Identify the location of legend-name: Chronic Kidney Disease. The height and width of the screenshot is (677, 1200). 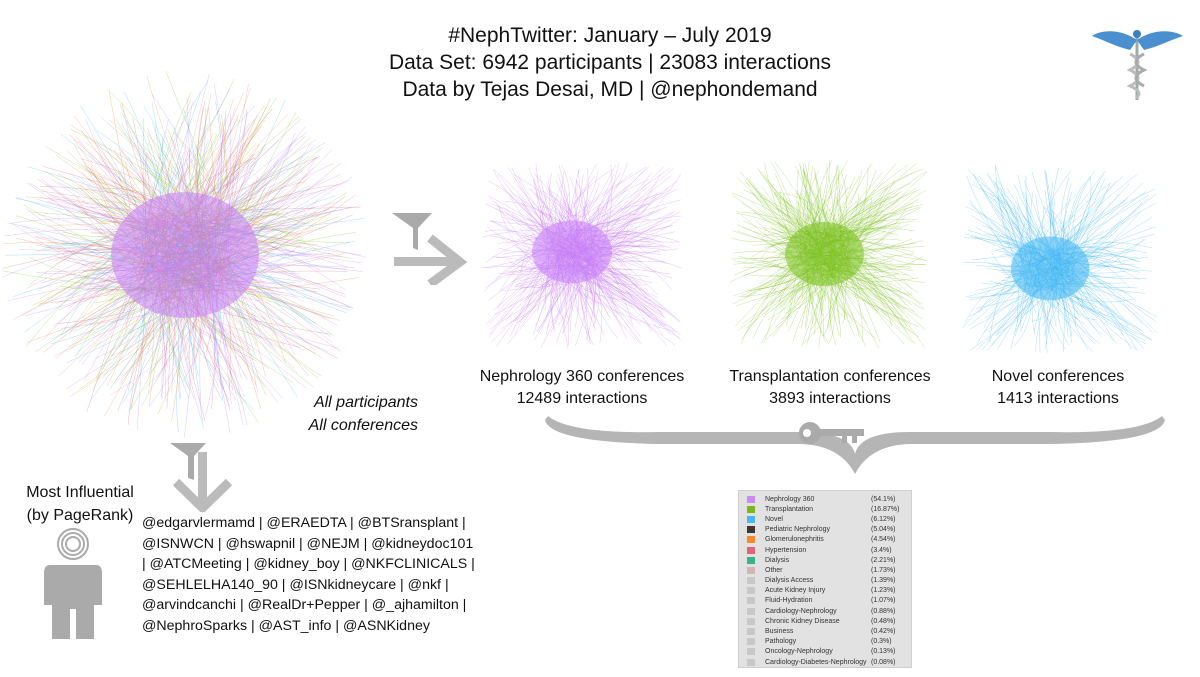
(802, 621).